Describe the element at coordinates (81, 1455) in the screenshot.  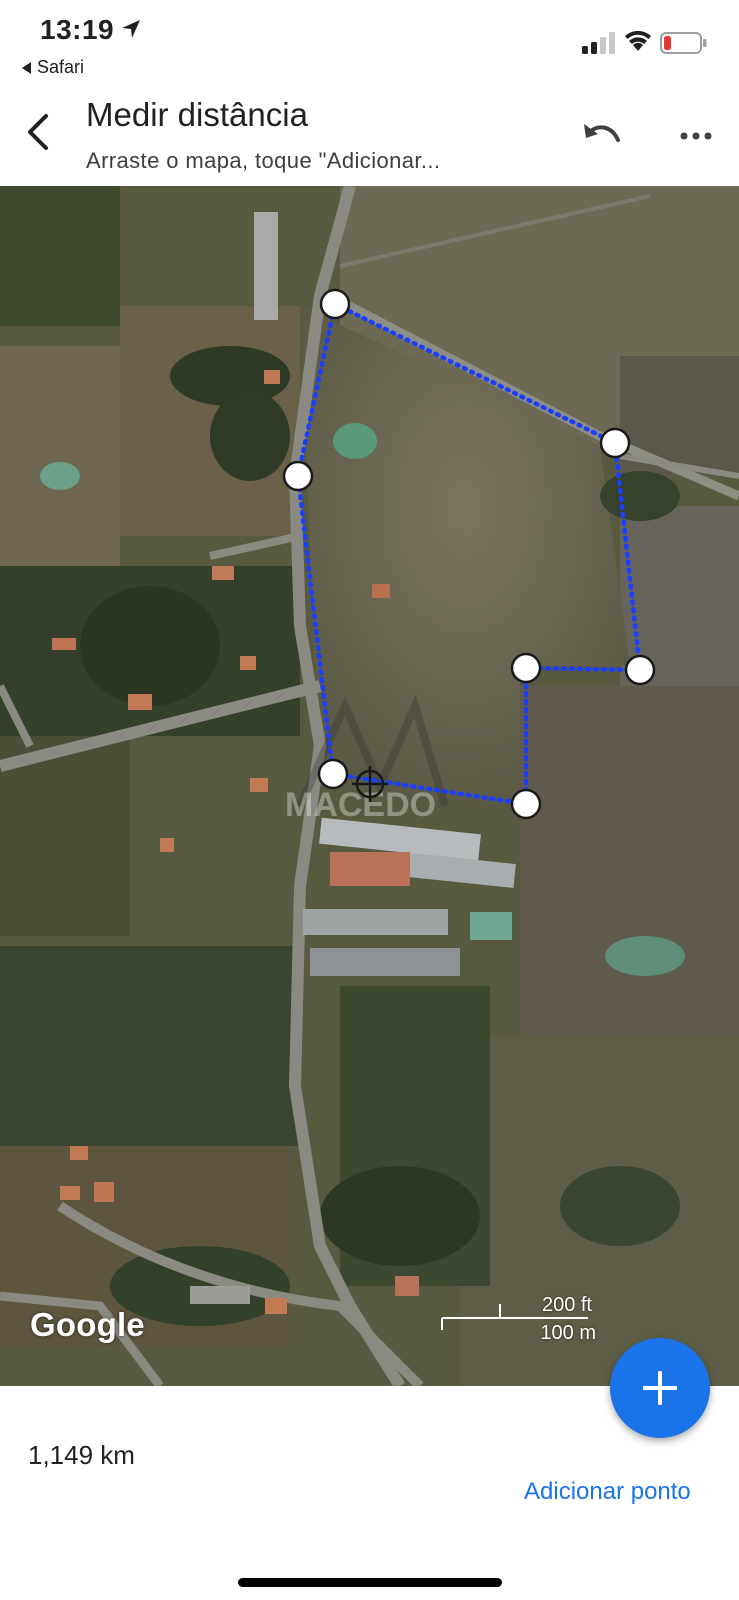
I see `total-distance: 1,149 km` at that location.